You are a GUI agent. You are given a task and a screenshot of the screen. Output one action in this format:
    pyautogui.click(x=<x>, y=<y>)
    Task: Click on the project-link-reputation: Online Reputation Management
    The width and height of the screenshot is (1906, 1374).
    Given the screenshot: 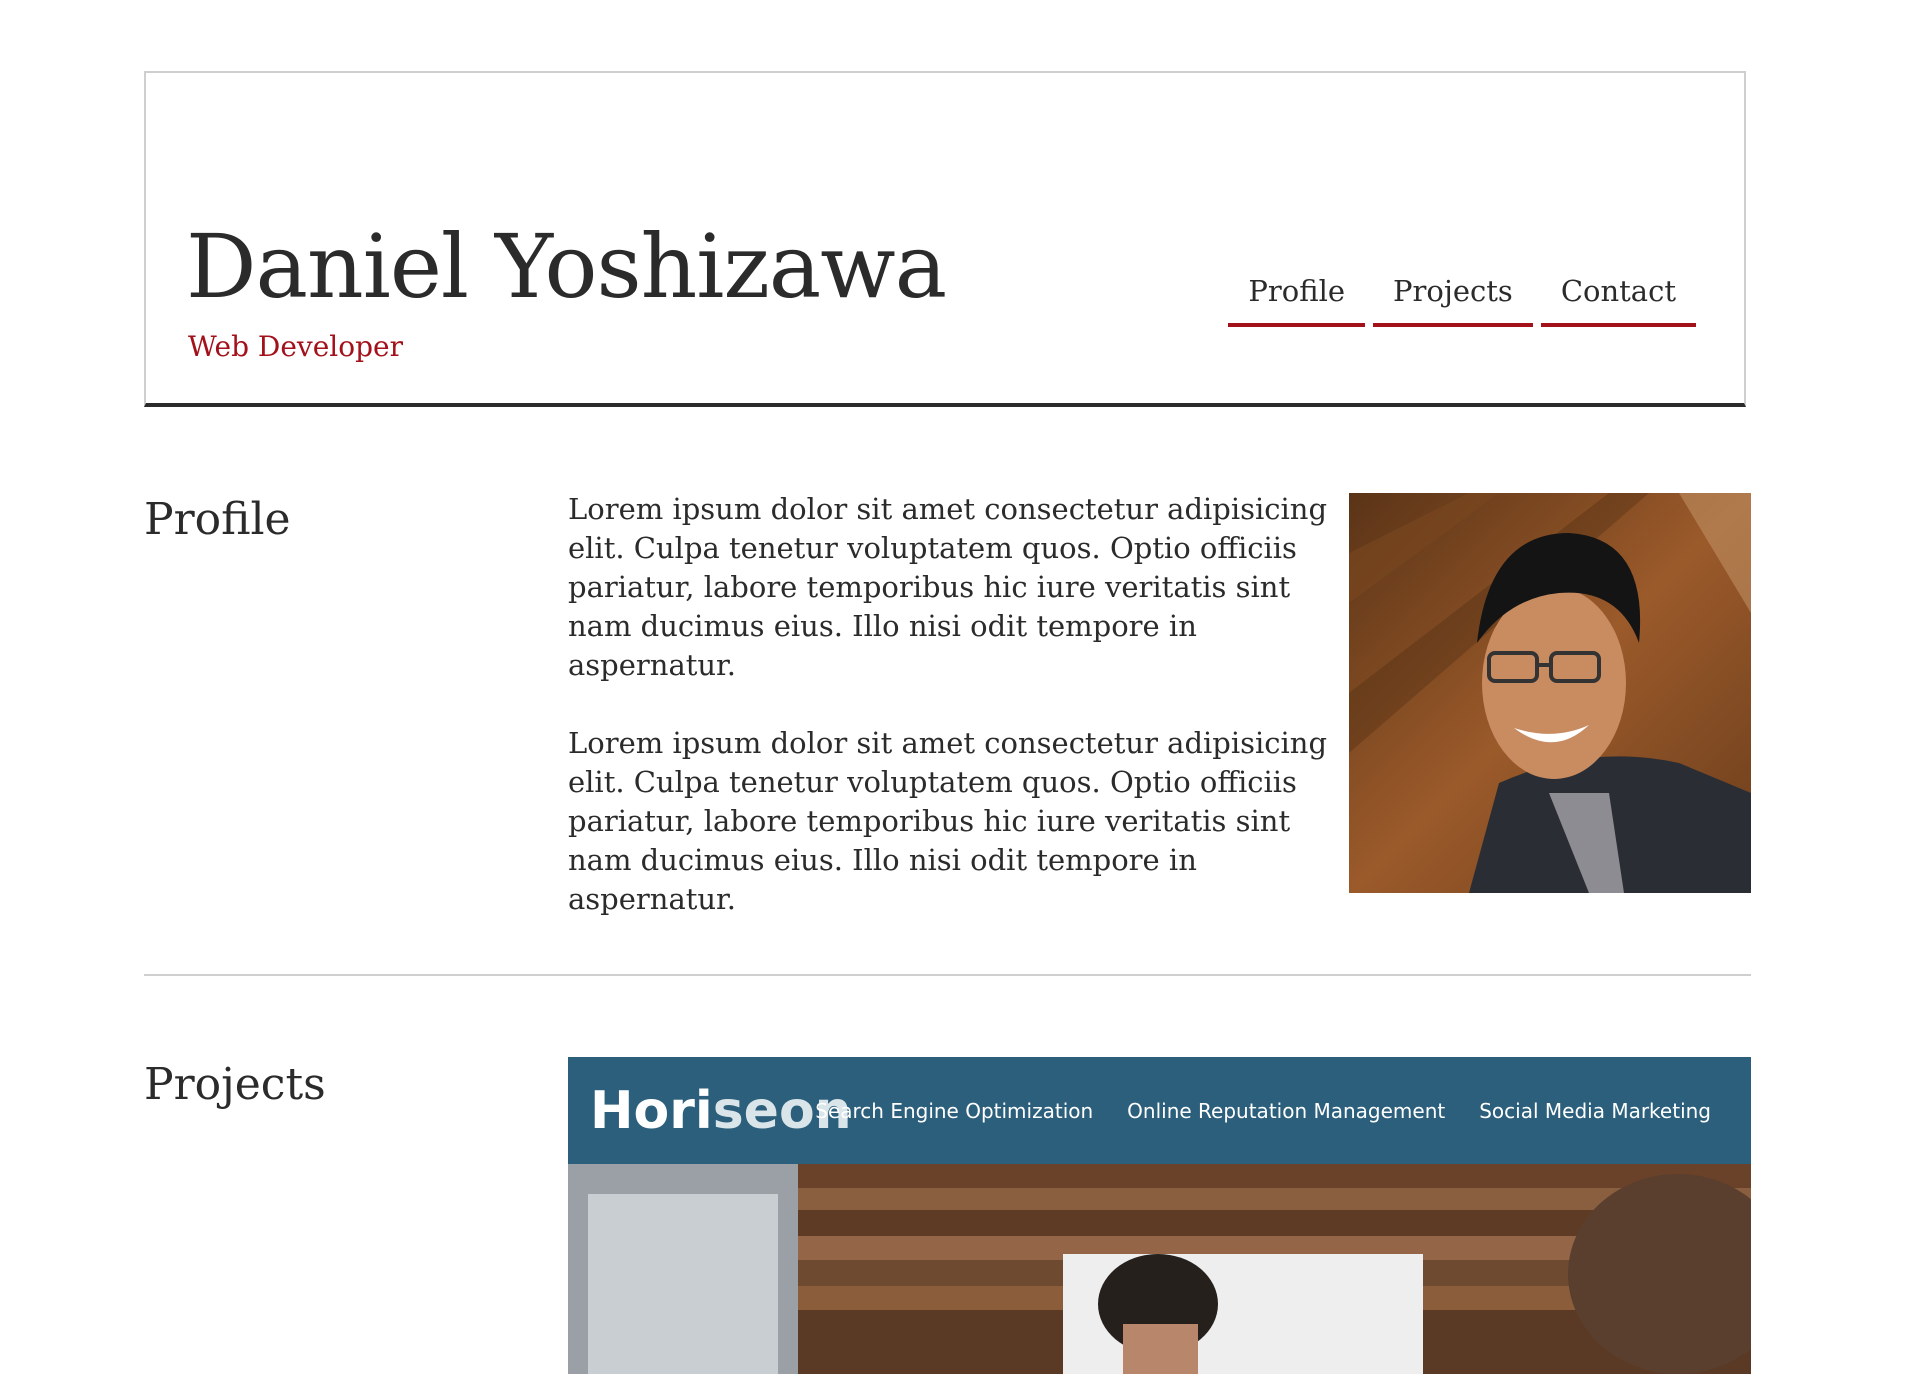 What is the action you would take?
    pyautogui.click(x=1286, y=1111)
    